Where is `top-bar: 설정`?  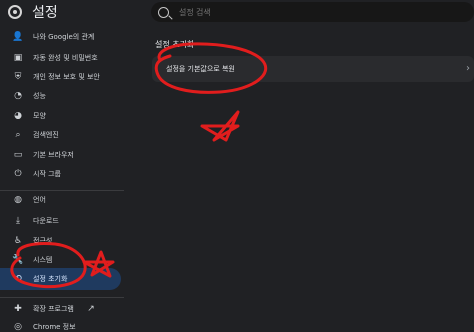 top-bar: 설정 is located at coordinates (237, 12).